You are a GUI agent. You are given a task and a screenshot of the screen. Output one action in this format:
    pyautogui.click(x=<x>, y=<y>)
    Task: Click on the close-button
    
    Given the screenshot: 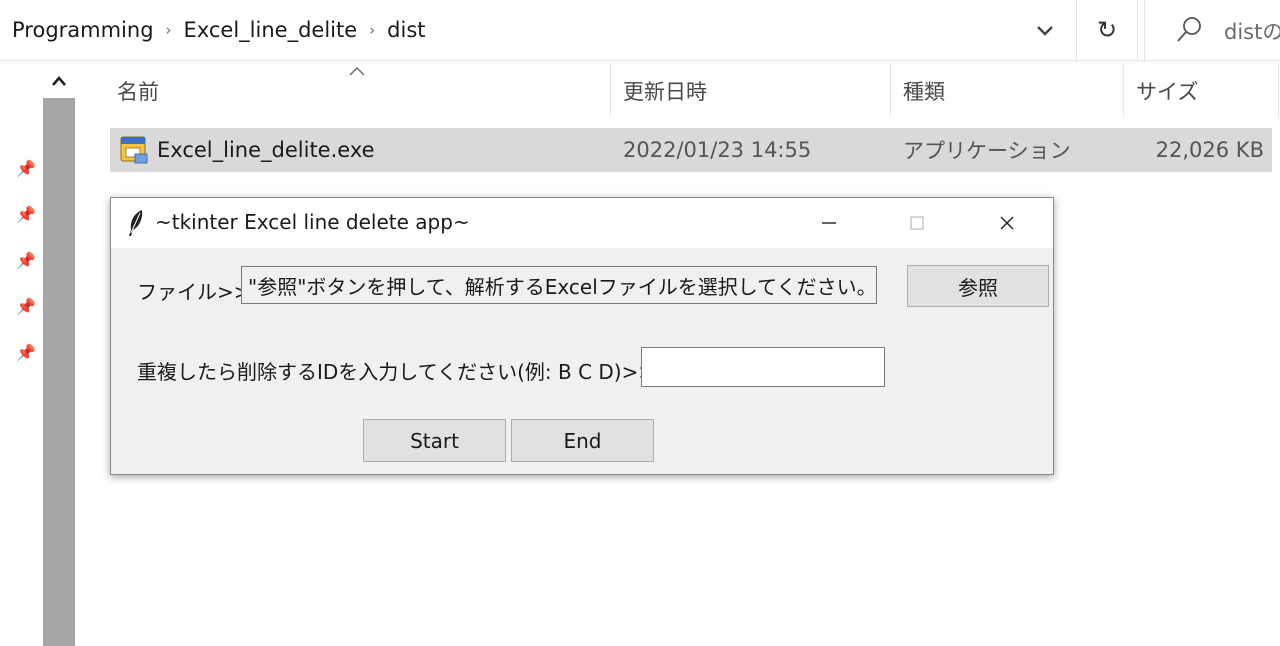 What is the action you would take?
    pyautogui.click(x=1007, y=223)
    